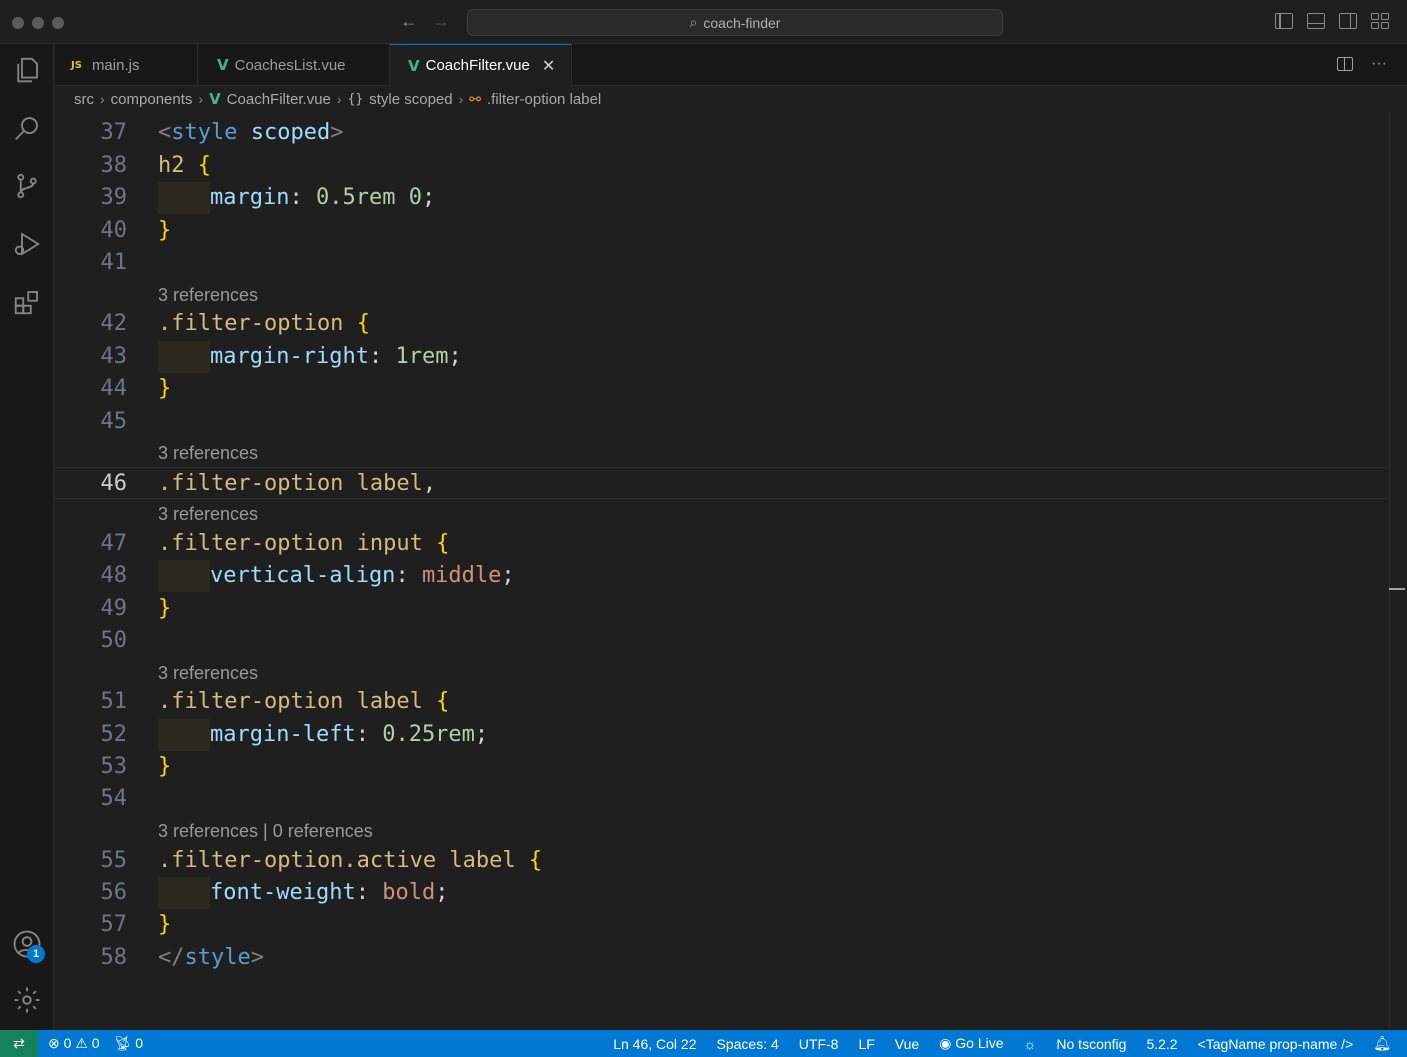 This screenshot has width=1407, height=1057. I want to click on cursor-position: Ln 46, Col 22, so click(654, 1044).